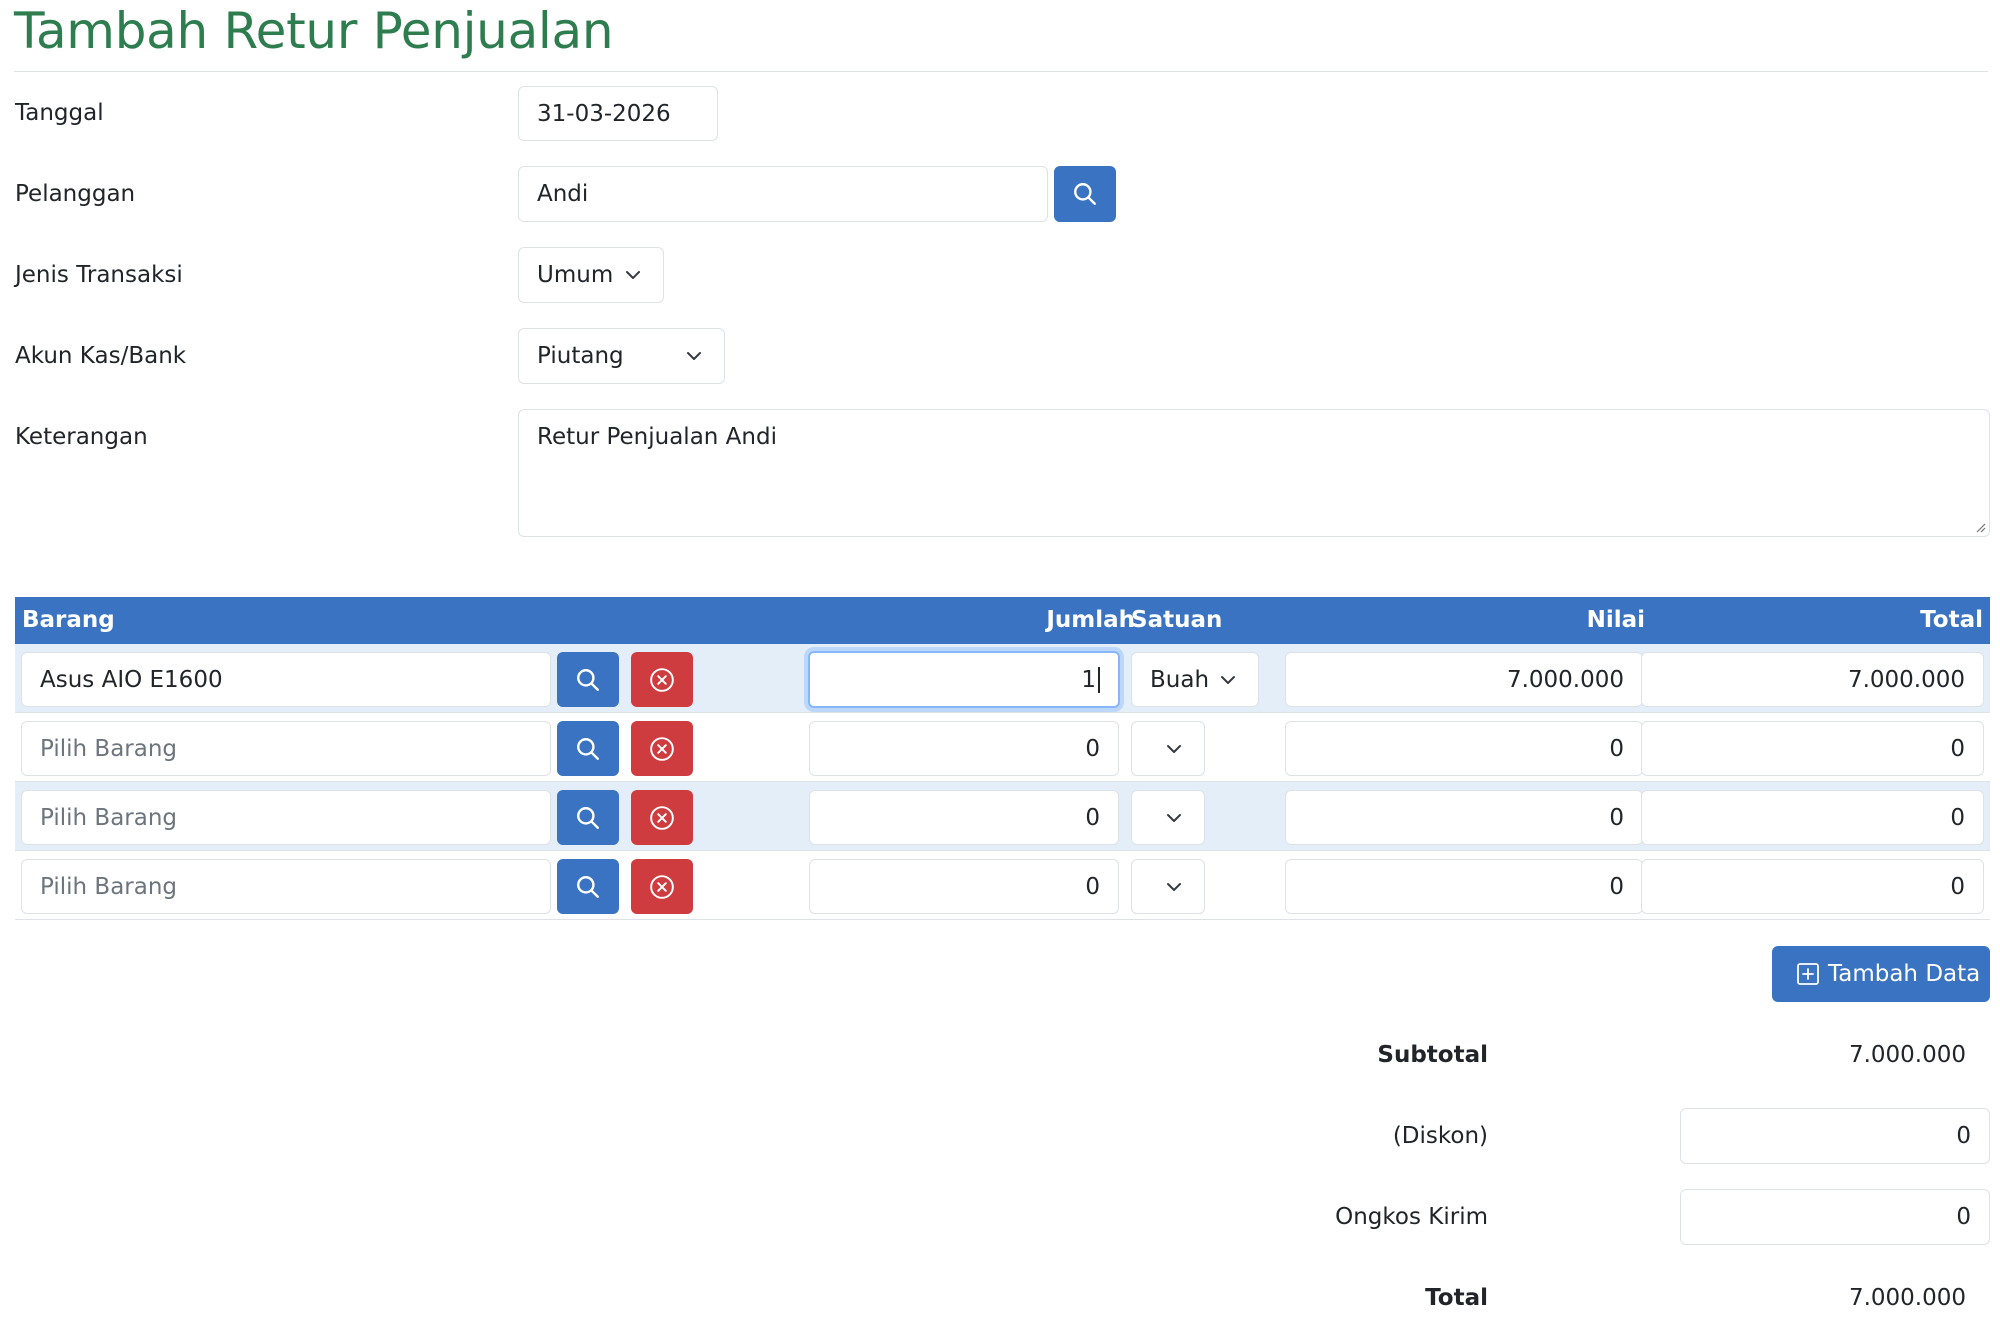 The image size is (2000, 1337). What do you see at coordinates (1835, 1136) in the screenshot?
I see `diskon-input: 0` at bounding box center [1835, 1136].